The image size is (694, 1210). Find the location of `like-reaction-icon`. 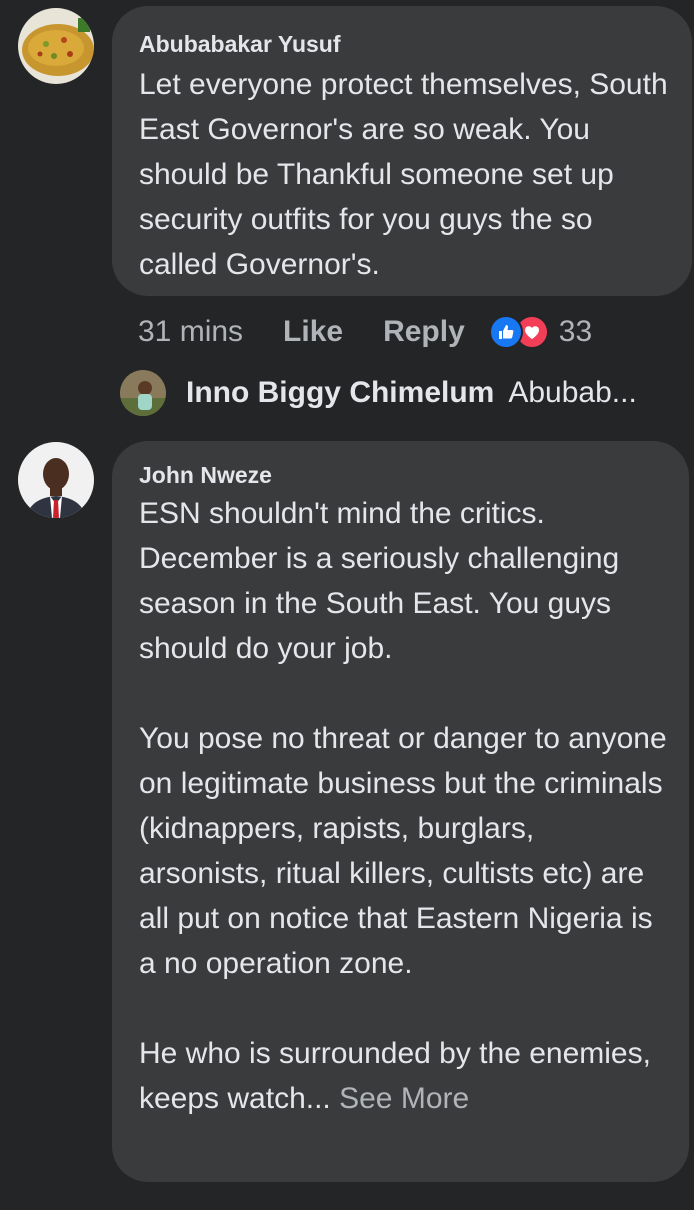

like-reaction-icon is located at coordinates (505, 332).